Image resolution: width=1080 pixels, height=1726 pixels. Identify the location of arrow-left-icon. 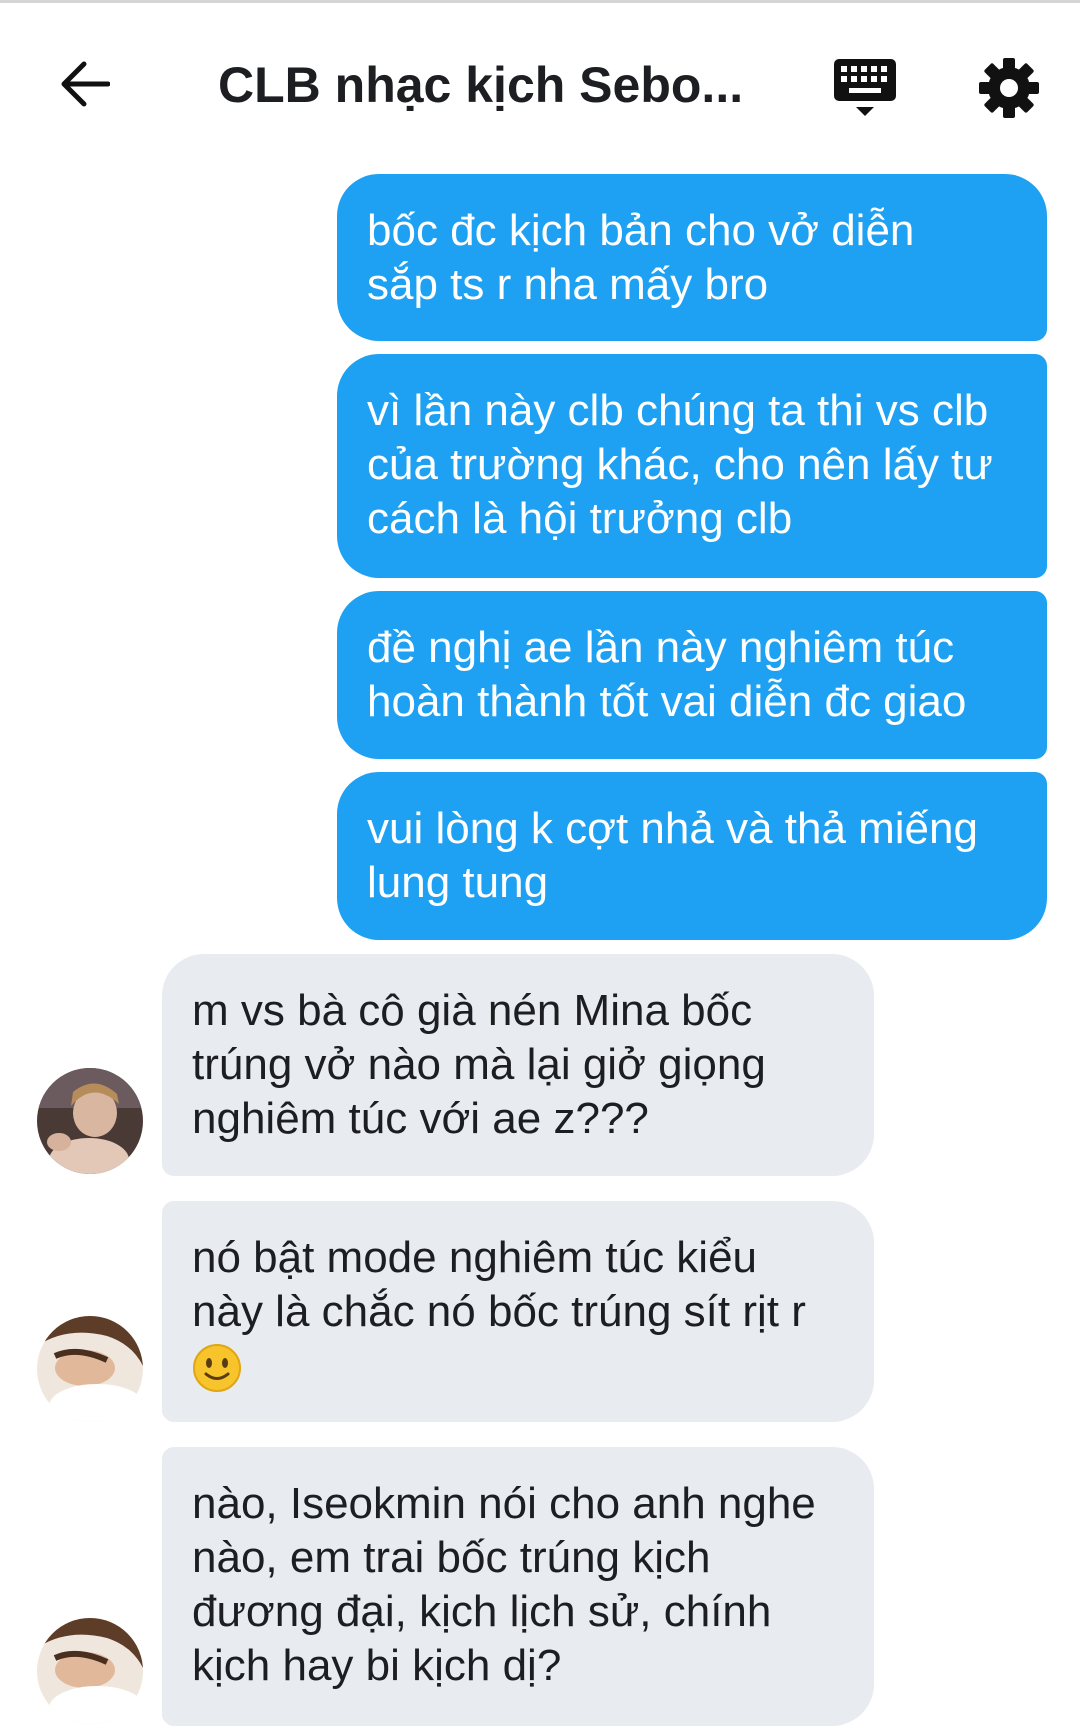
(85, 84).